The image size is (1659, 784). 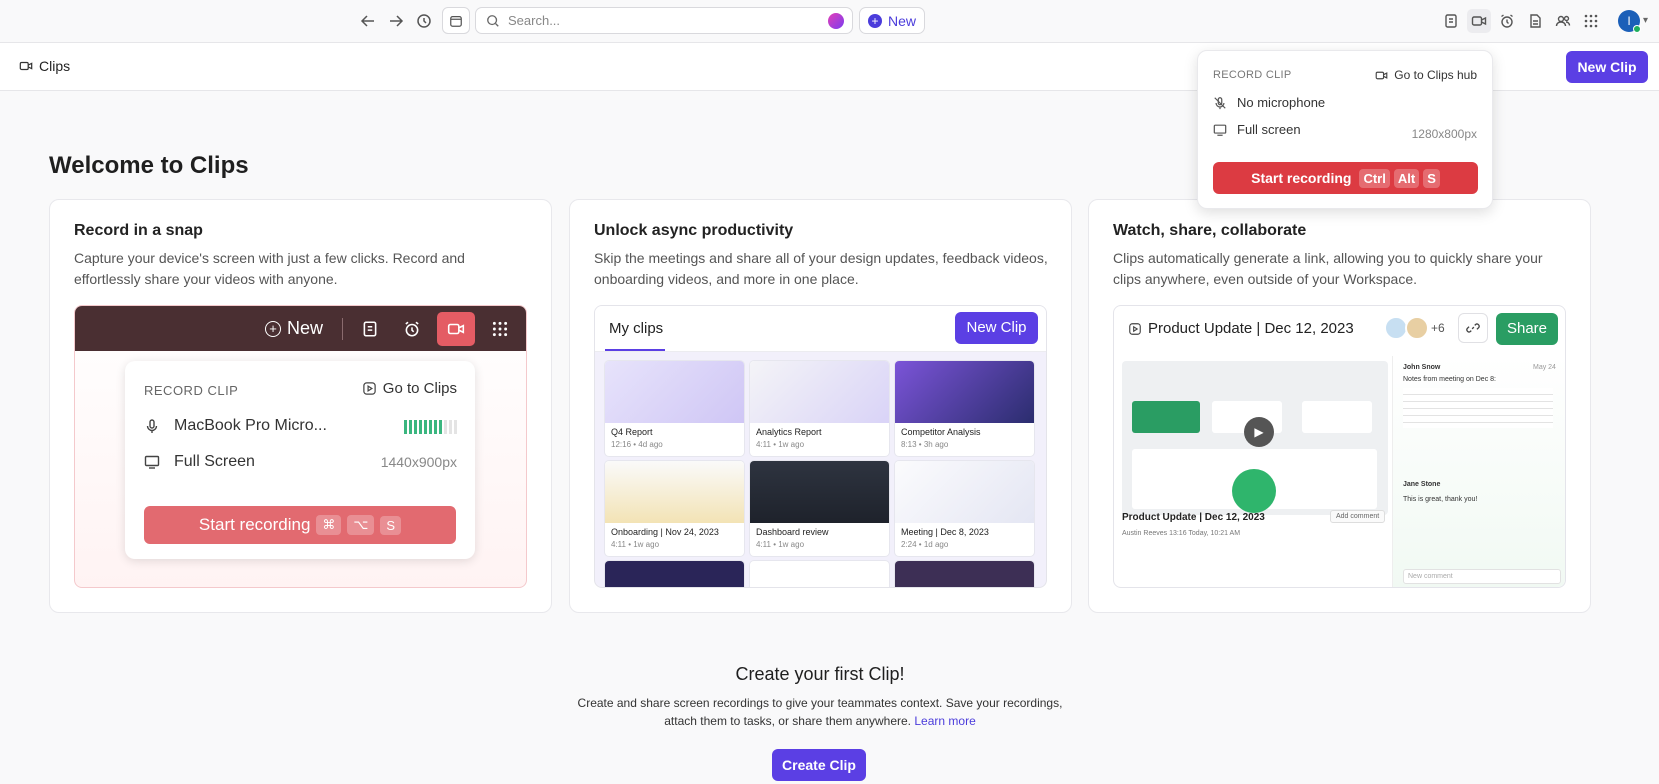 What do you see at coordinates (674, 508) in the screenshot?
I see `clip-thumbnail: Onboarding | Nov 24, 2023 4:11 • 1w ago` at bounding box center [674, 508].